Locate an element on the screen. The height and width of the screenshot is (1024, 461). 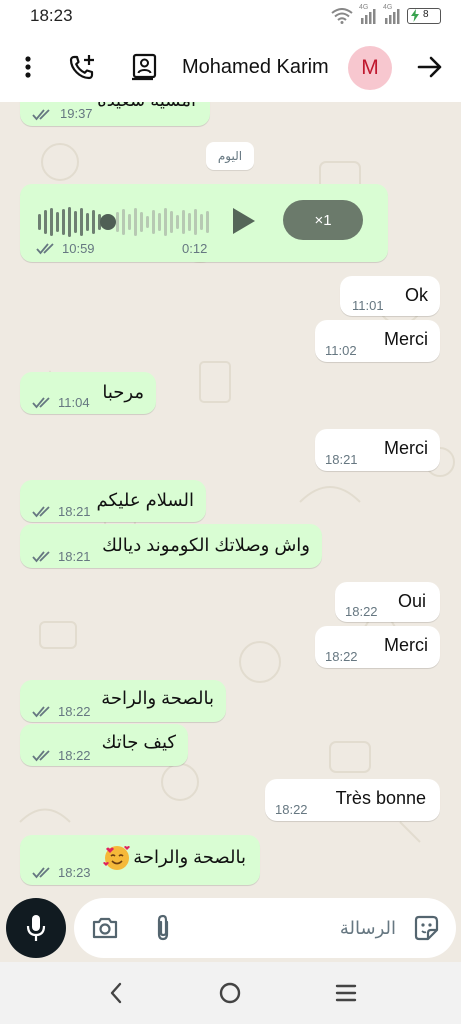
message-text: Oui is located at coordinates (411, 601).